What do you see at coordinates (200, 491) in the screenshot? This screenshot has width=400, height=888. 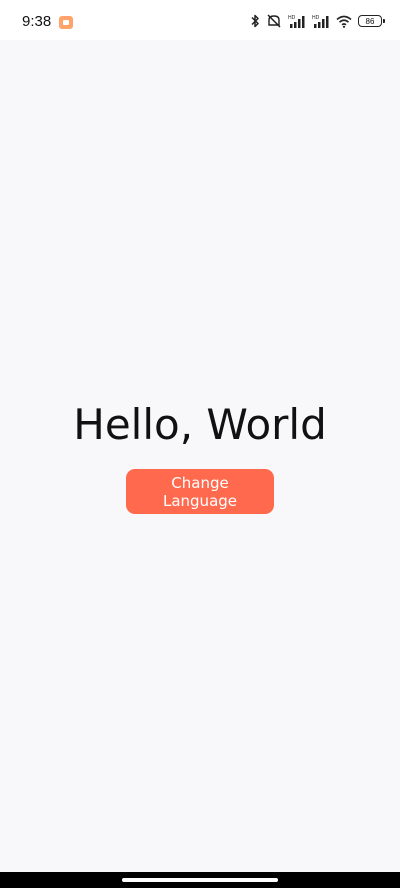 I see `change-language-button: Change Language` at bounding box center [200, 491].